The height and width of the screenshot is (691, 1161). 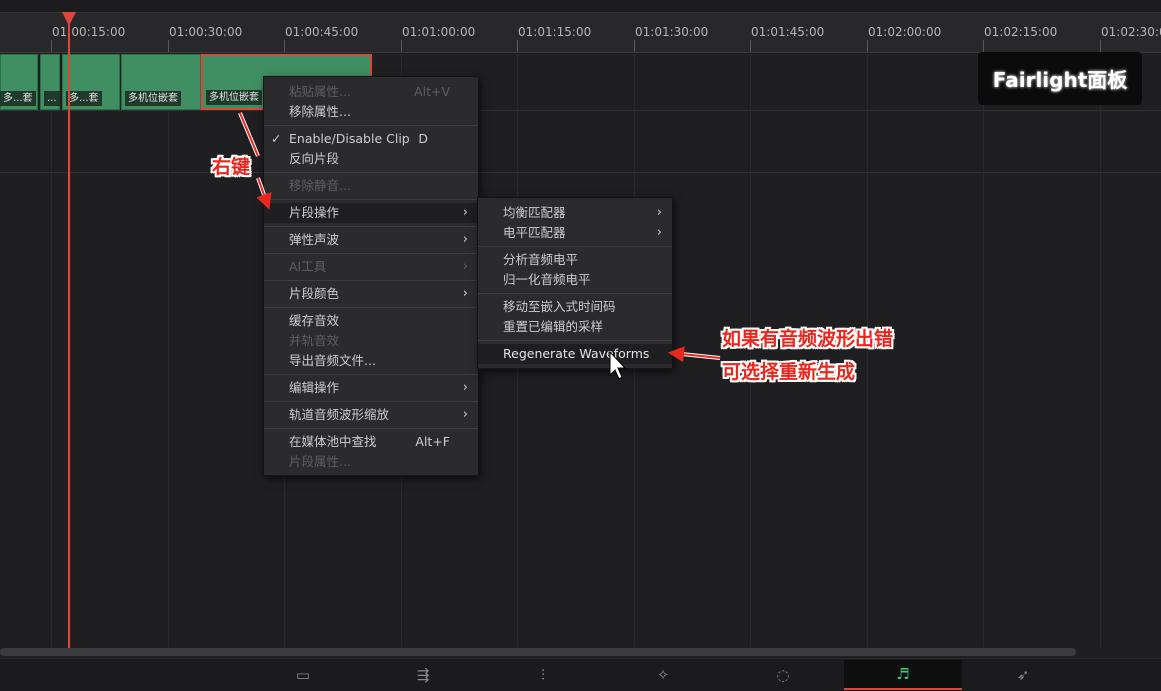 I want to click on cut-page-icon: ⇶, so click(x=423, y=675).